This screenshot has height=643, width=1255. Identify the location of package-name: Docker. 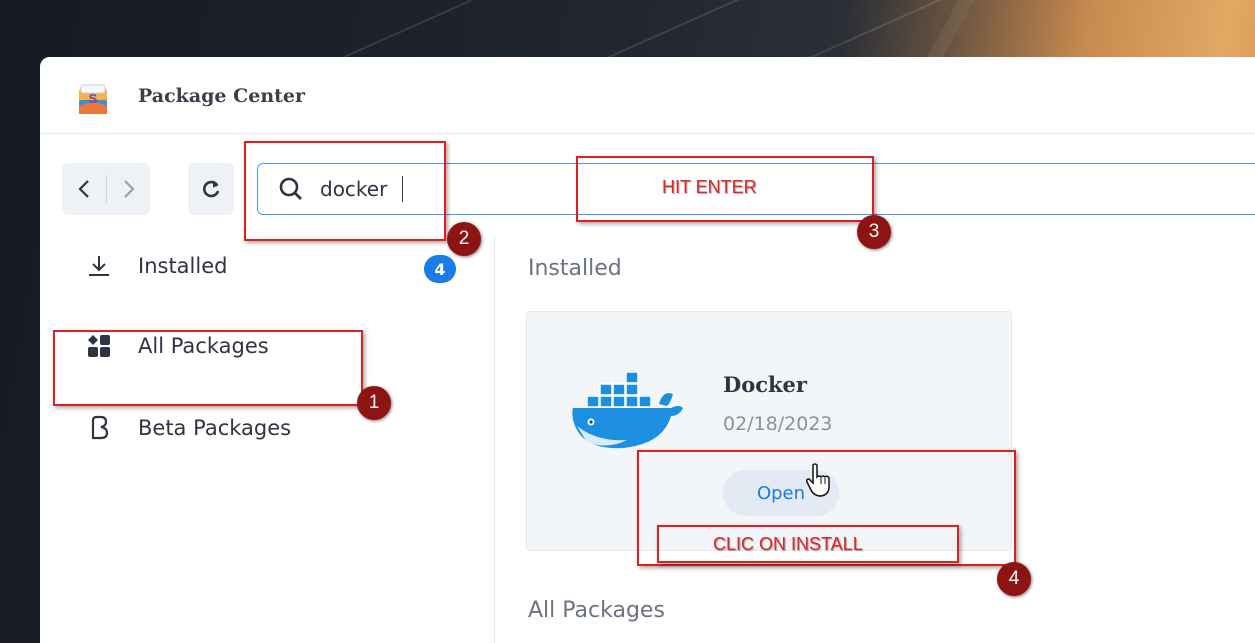
(765, 384).